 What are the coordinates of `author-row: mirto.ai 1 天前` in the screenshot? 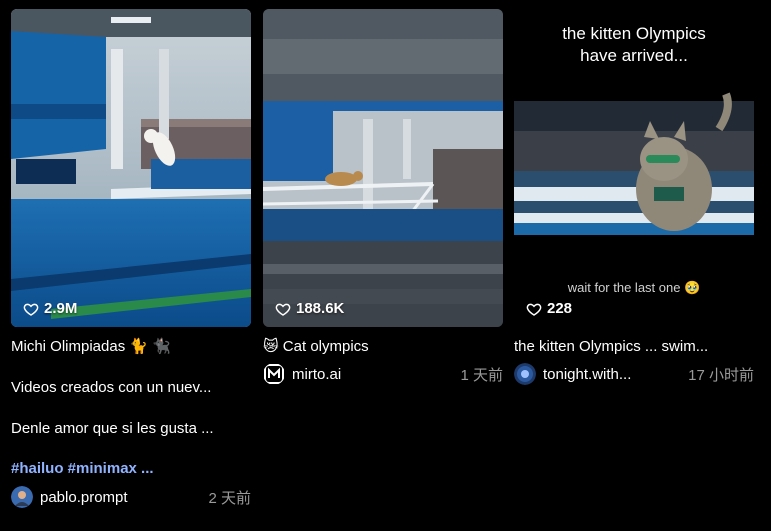 It's located at (383, 374).